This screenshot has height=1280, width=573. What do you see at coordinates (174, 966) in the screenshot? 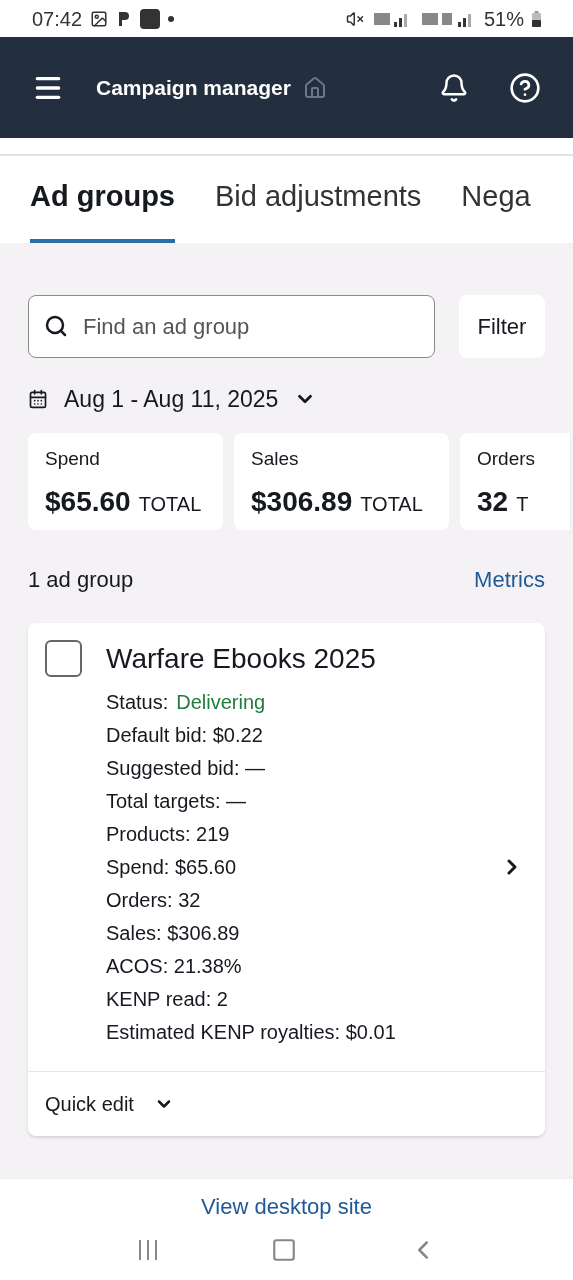
I see `detail-line: ACOS: 21.38%` at bounding box center [174, 966].